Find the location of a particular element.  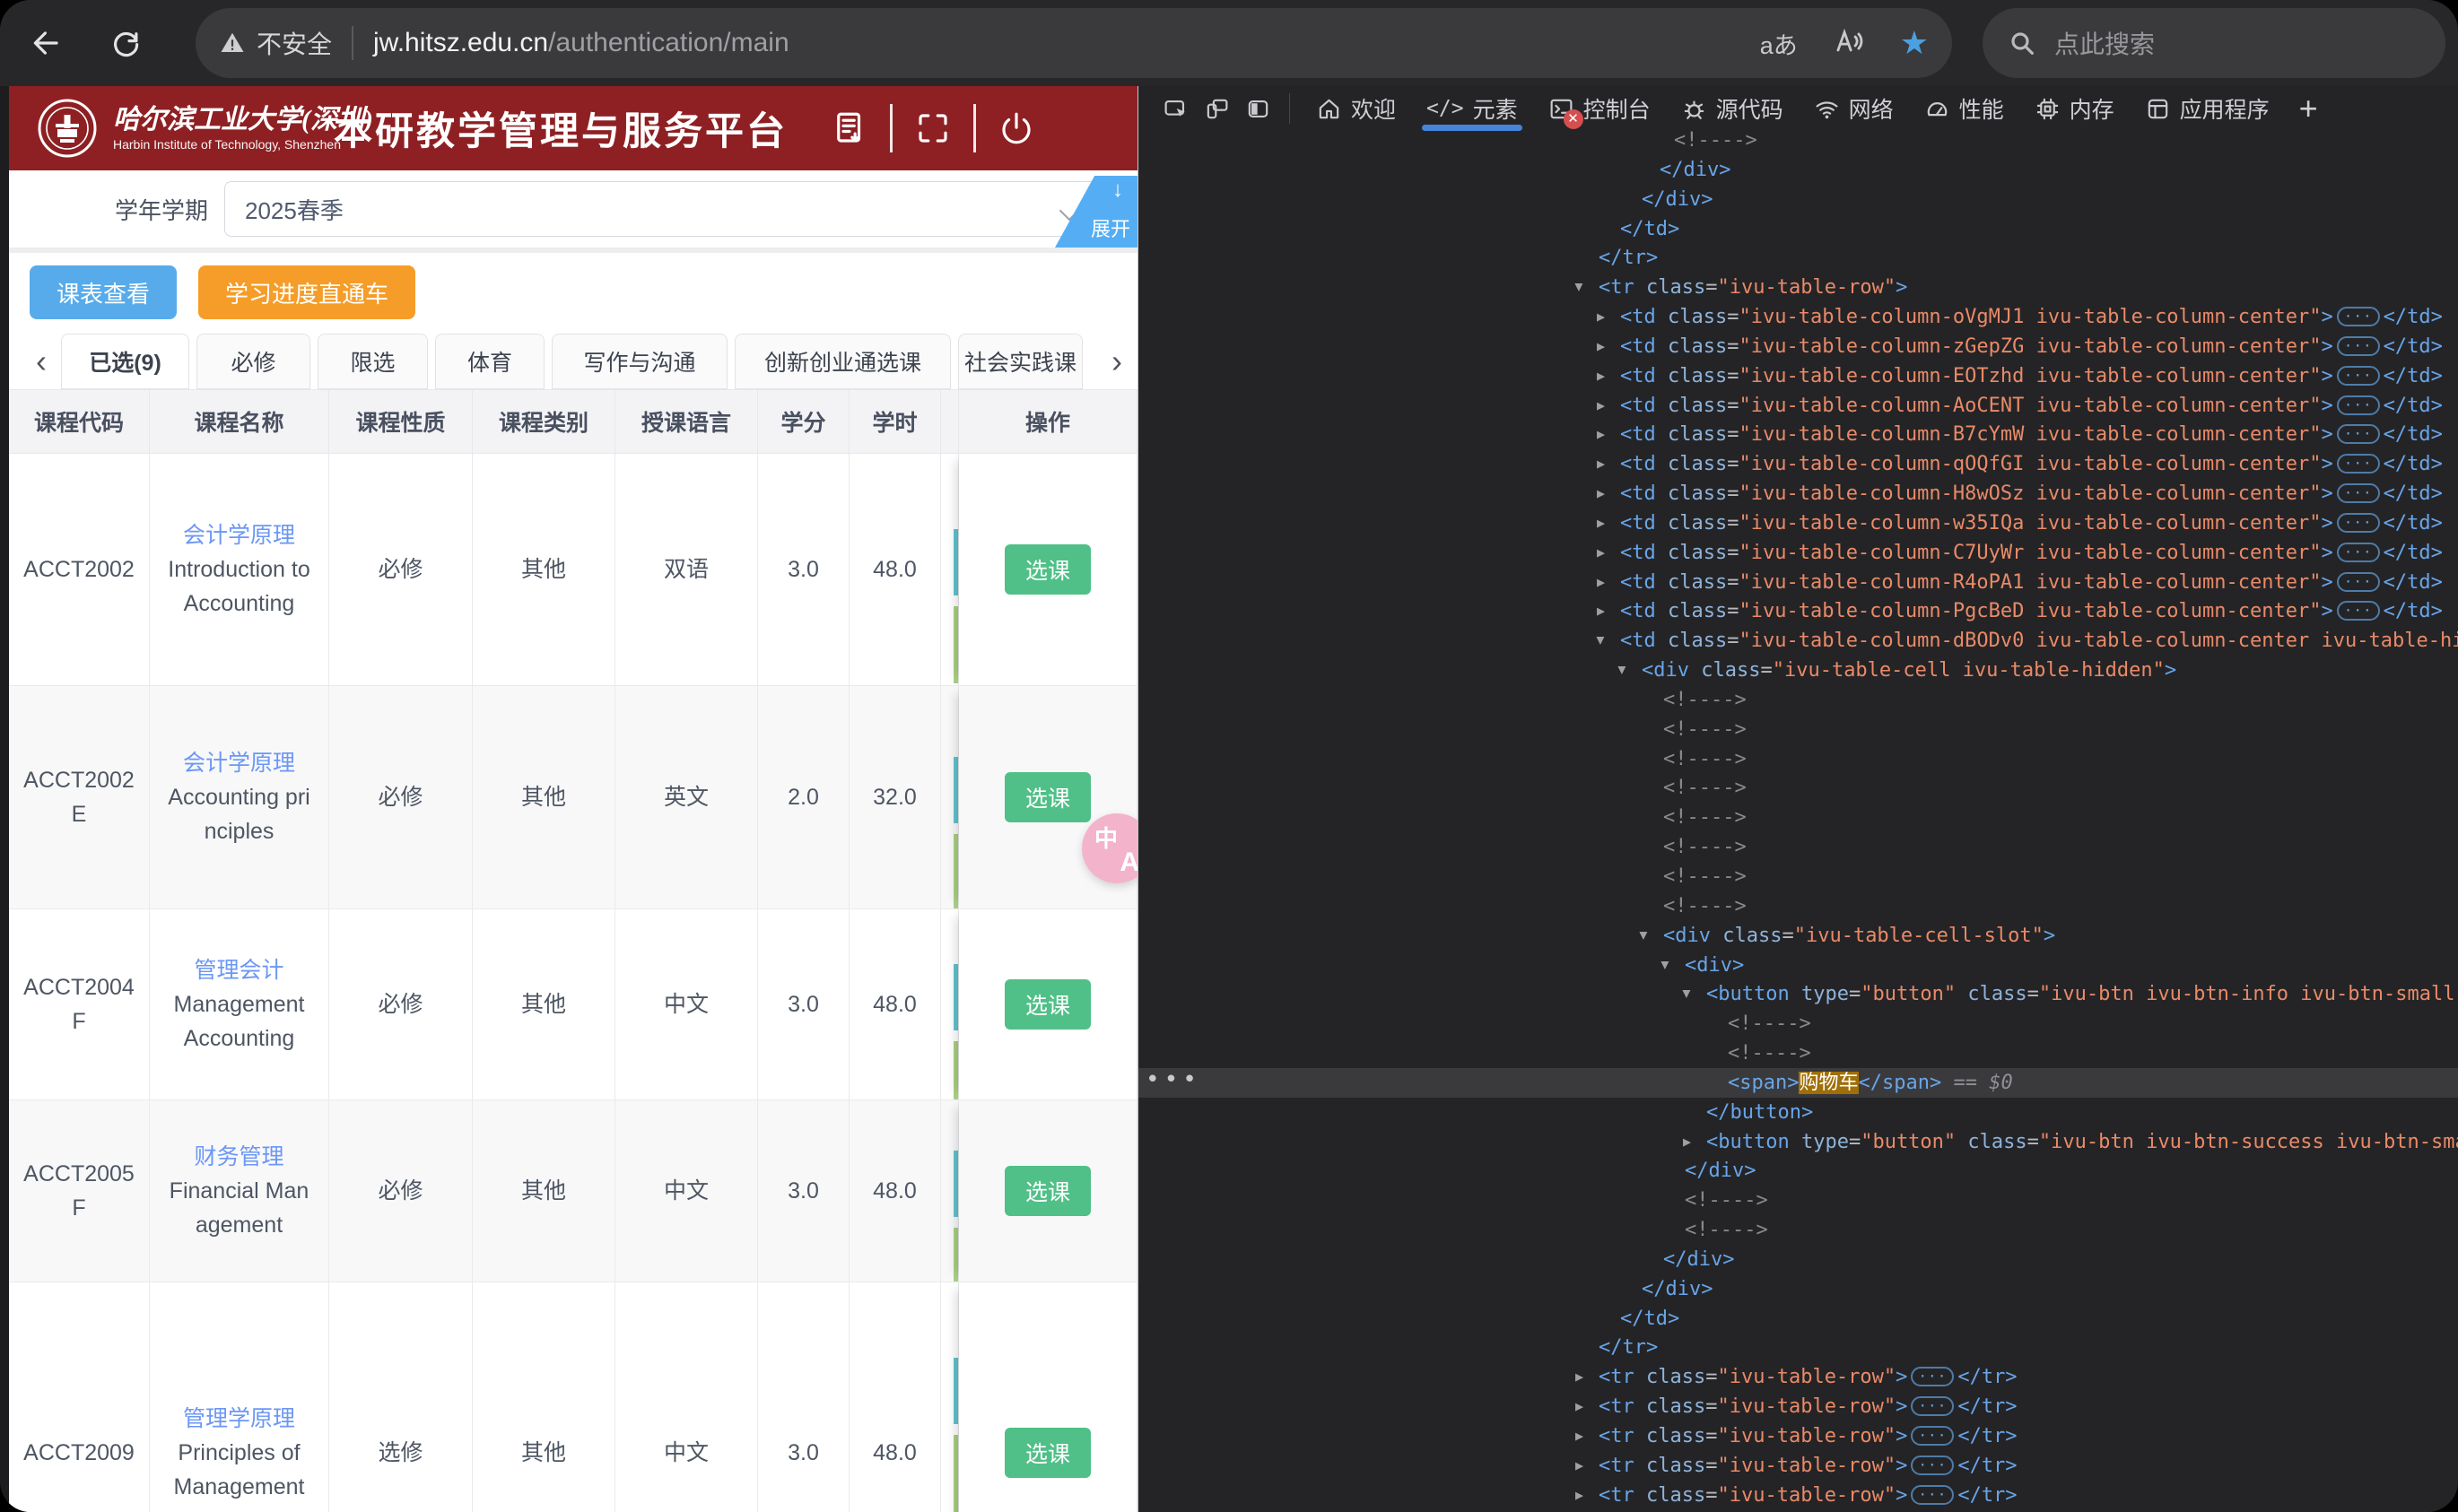

devtools-tab-欢迎: 欢迎 is located at coordinates (1356, 108).